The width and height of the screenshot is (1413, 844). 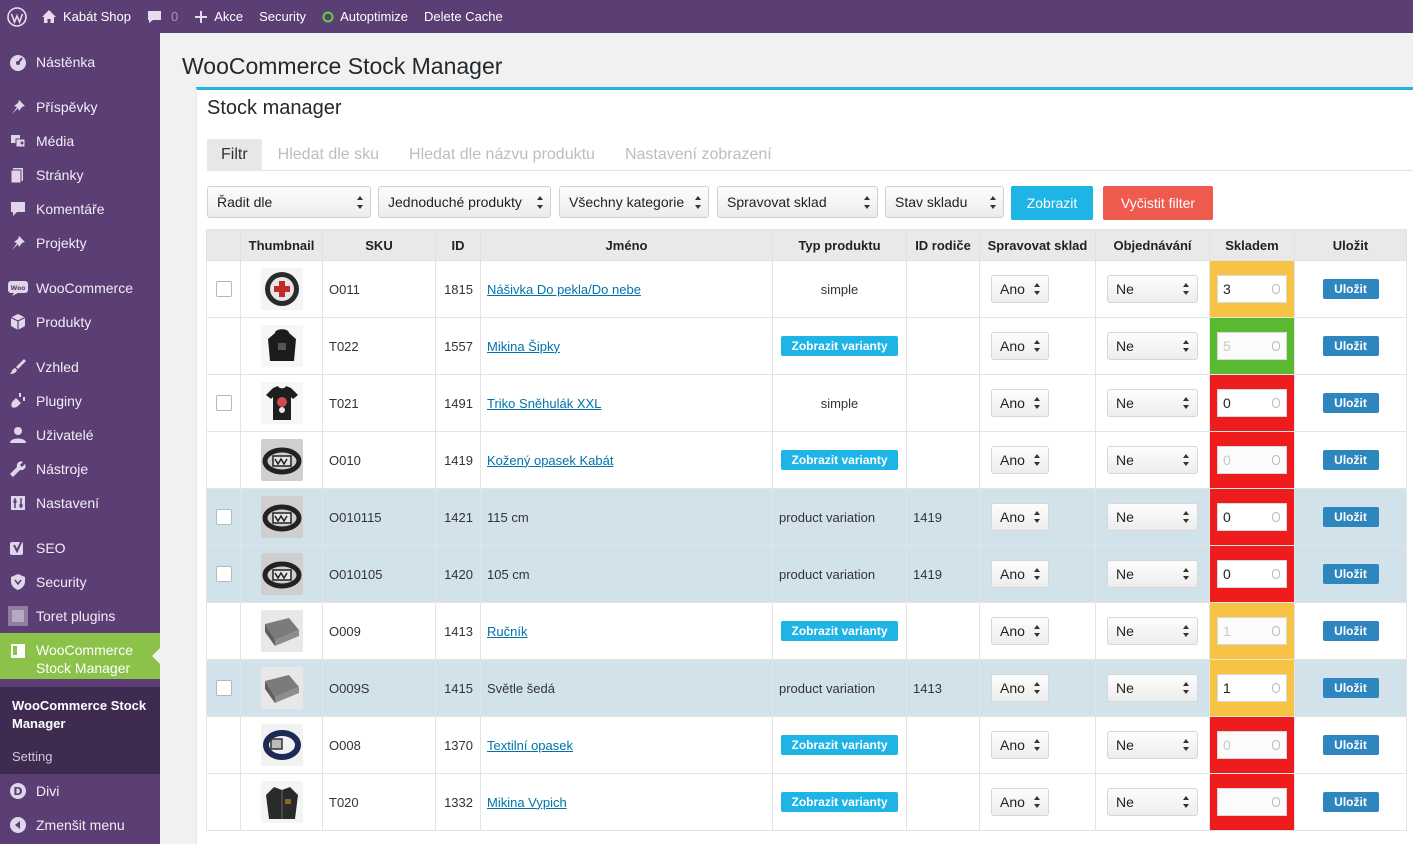 I want to click on product-name-link: Kožený opasek Kabát, so click(x=550, y=460).